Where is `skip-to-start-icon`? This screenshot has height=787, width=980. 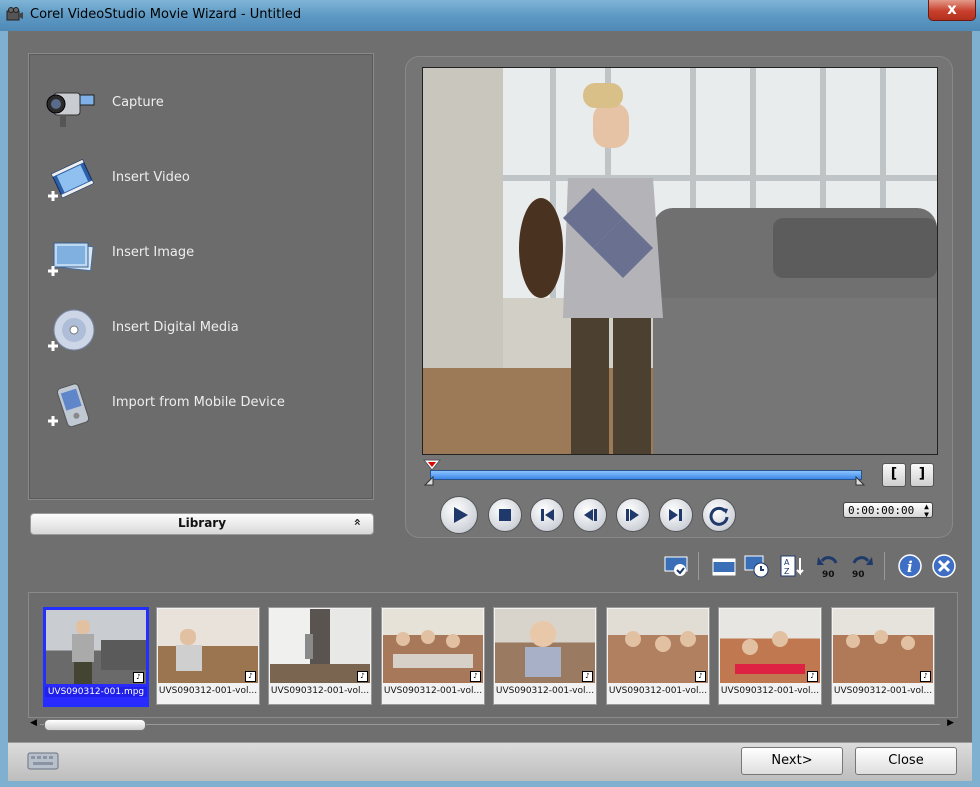 skip-to-start-icon is located at coordinates (547, 515).